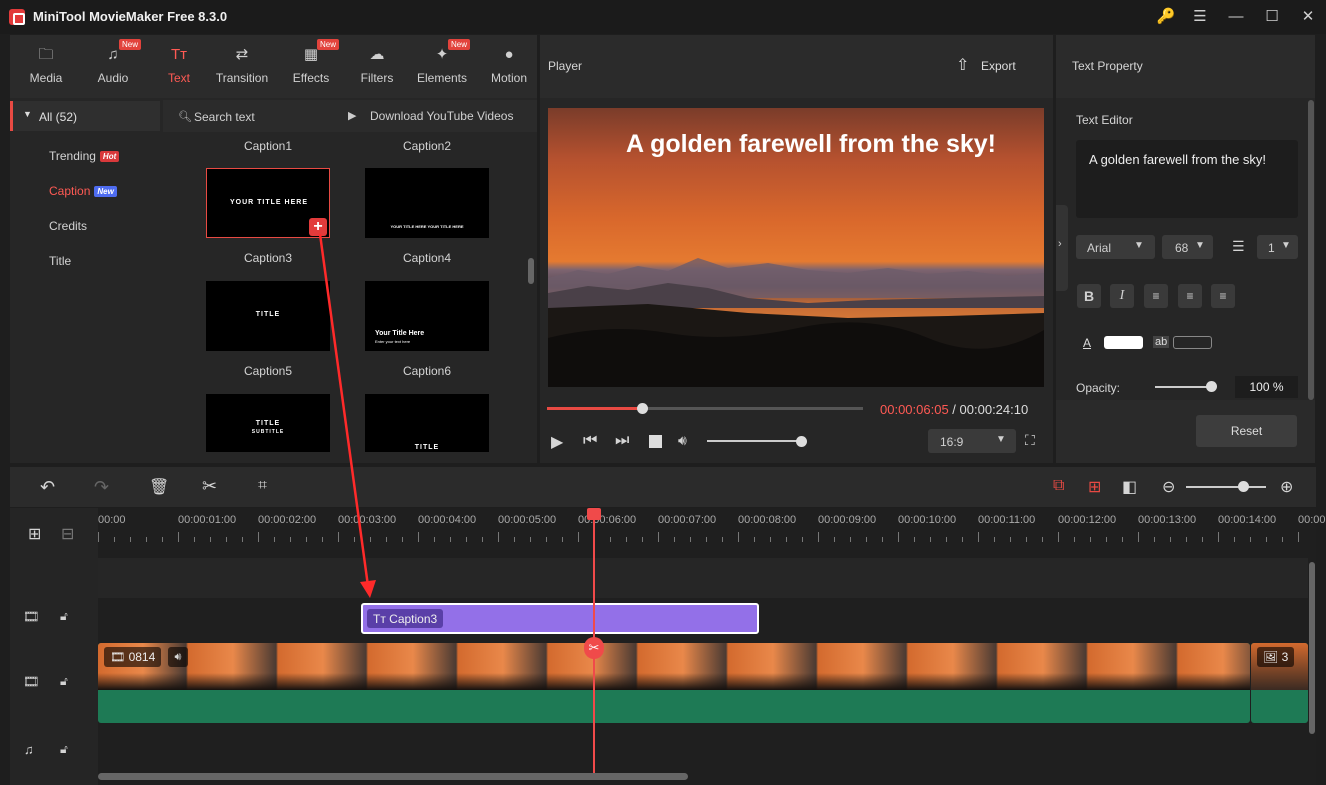  I want to click on font-color-swatch, so click(1123, 342).